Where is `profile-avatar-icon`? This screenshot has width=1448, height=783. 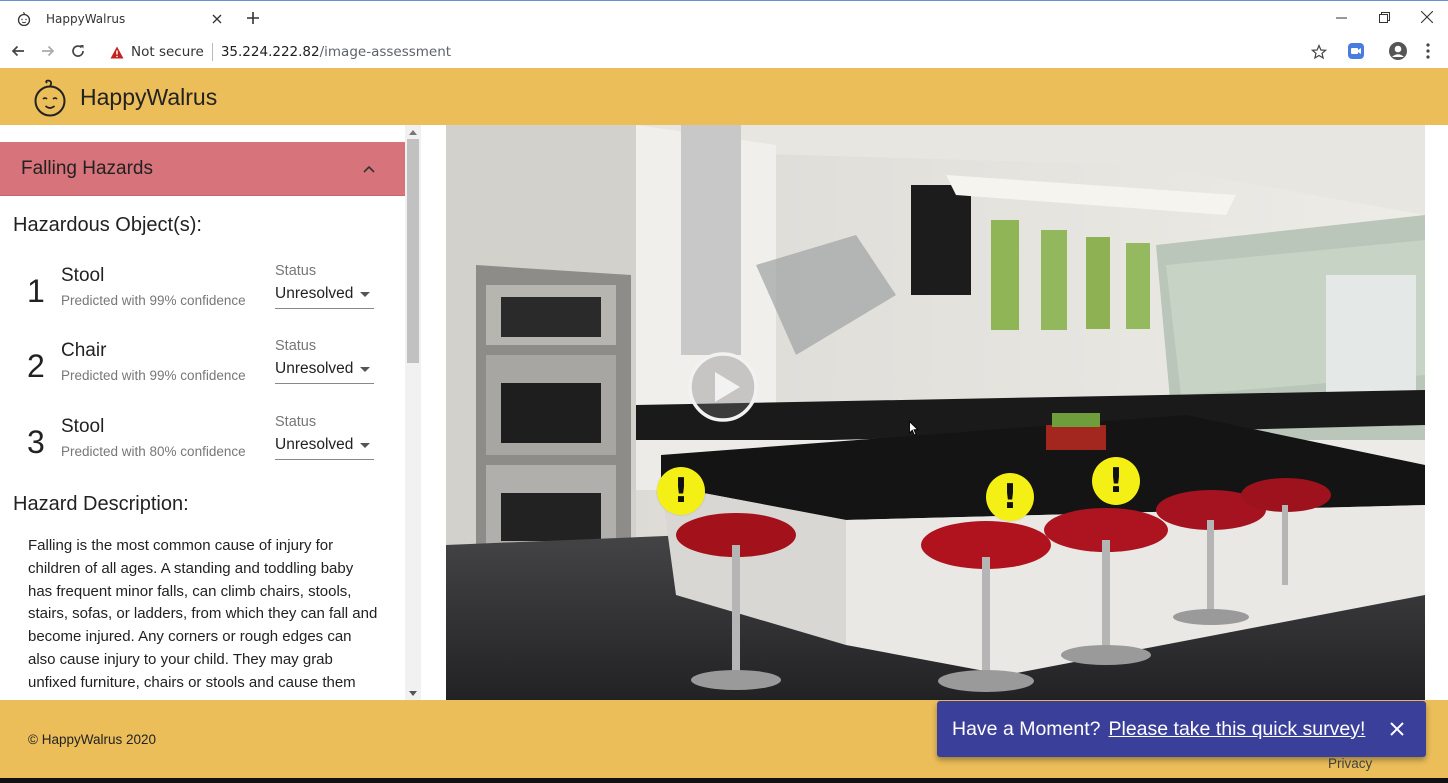
profile-avatar-icon is located at coordinates (1398, 51).